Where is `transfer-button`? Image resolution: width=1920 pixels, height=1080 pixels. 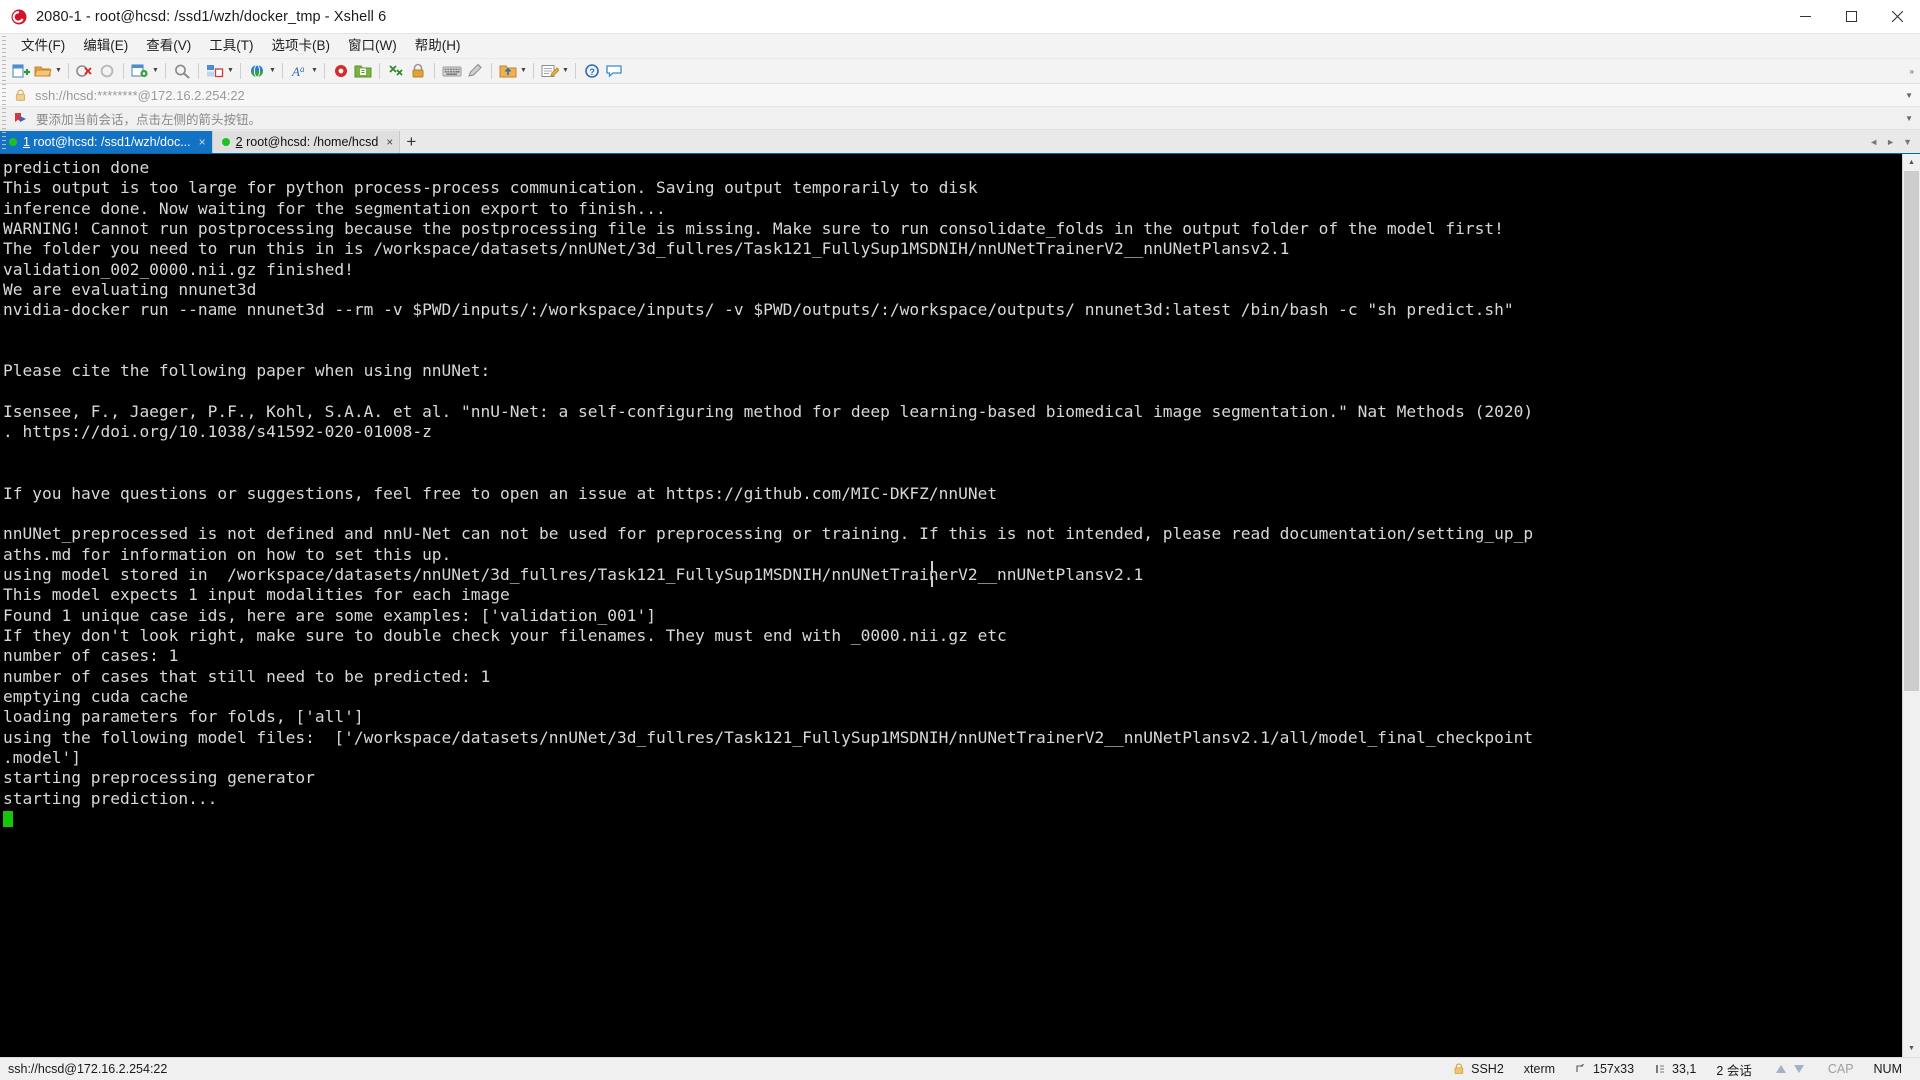 transfer-button is located at coordinates (508, 71).